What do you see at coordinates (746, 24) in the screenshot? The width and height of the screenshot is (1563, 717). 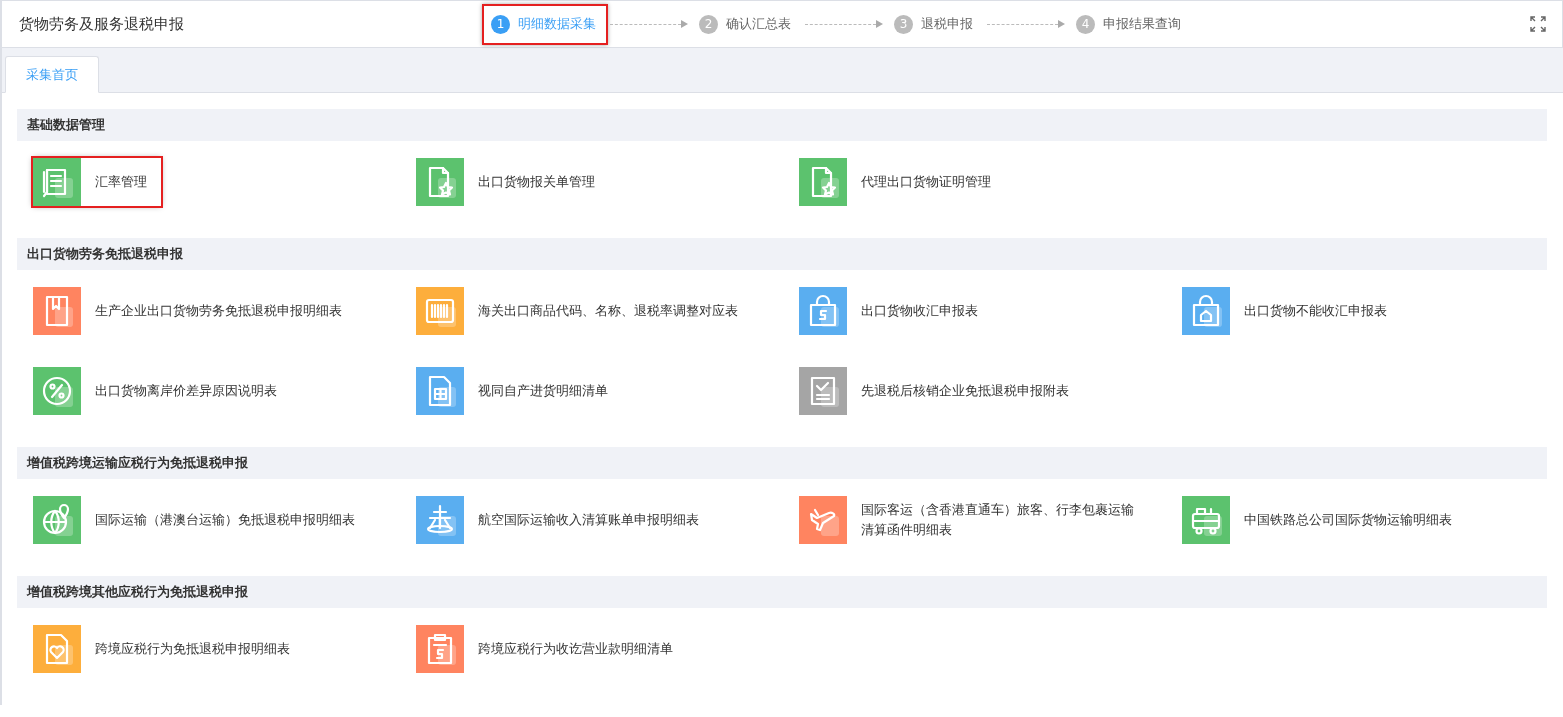 I see `step-item: 2 确认汇总表` at bounding box center [746, 24].